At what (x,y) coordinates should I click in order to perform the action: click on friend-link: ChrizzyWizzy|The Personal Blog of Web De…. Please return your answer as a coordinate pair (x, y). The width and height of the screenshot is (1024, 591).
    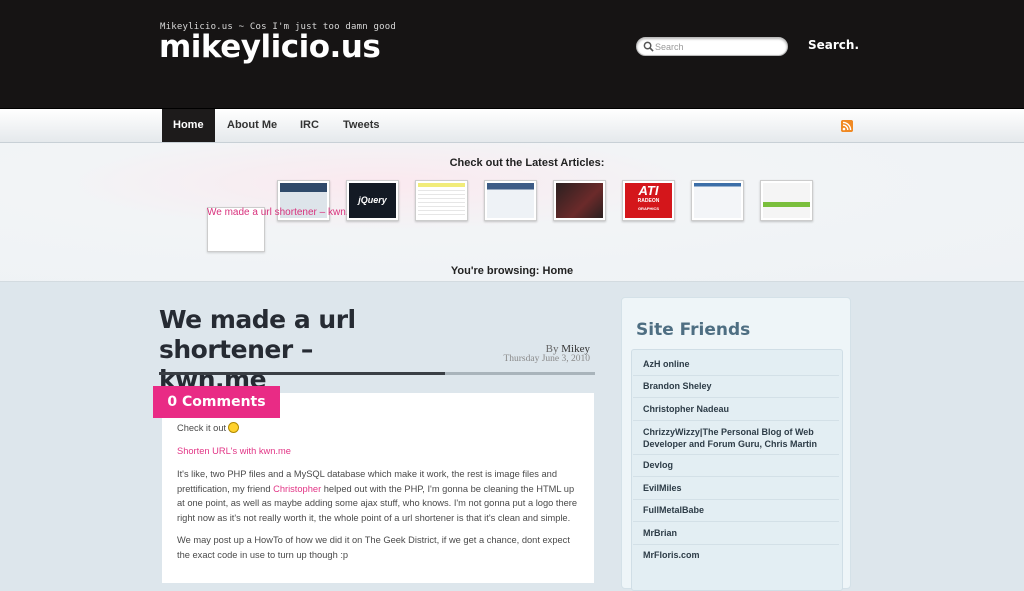
    Looking at the image, I should click on (735, 438).